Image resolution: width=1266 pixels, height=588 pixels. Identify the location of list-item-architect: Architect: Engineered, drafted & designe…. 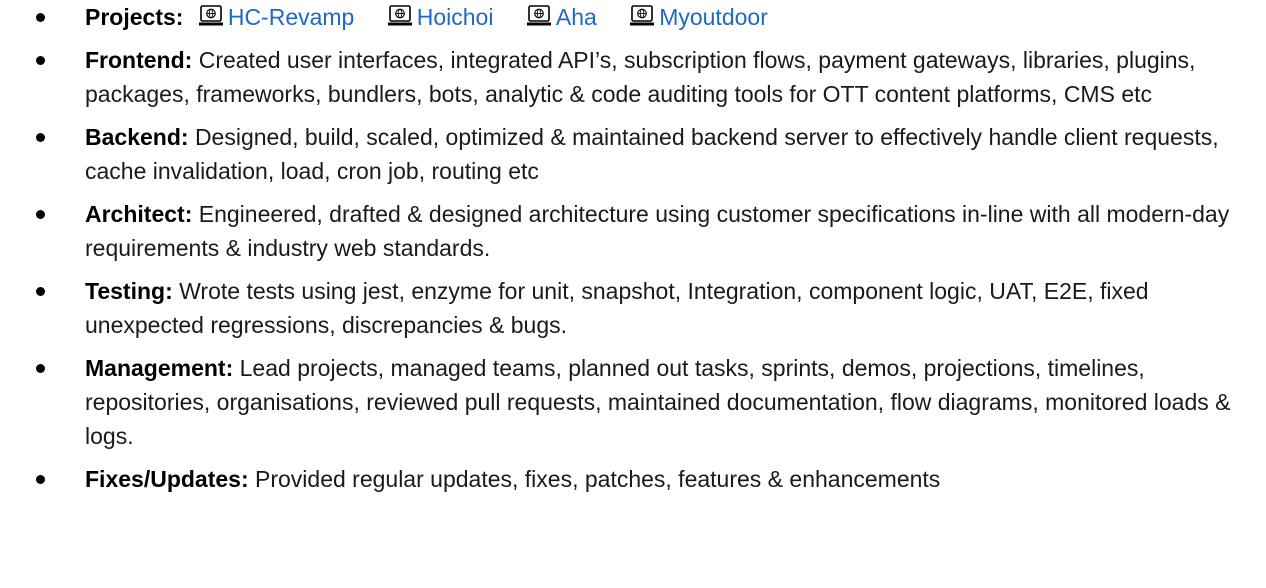
(633, 231).